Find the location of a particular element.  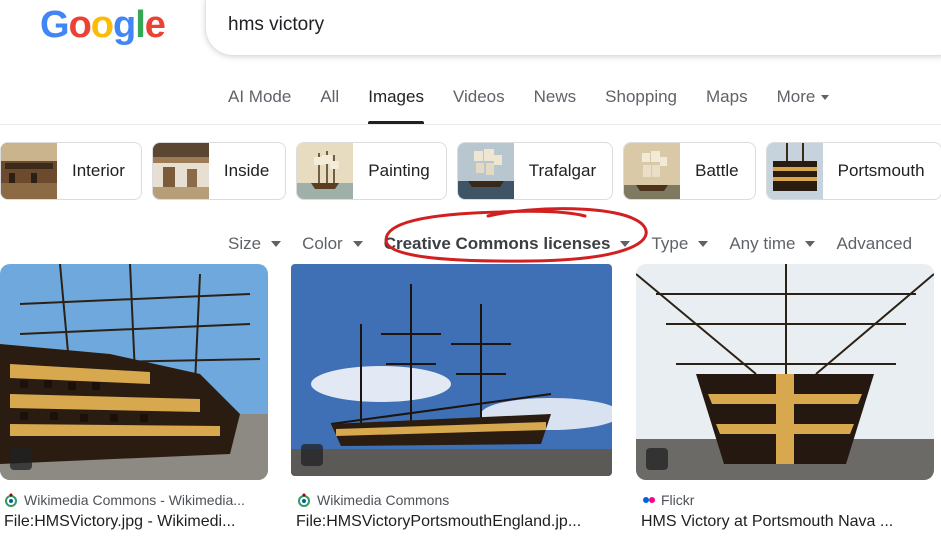

tab-more: More is located at coordinates (803, 105).